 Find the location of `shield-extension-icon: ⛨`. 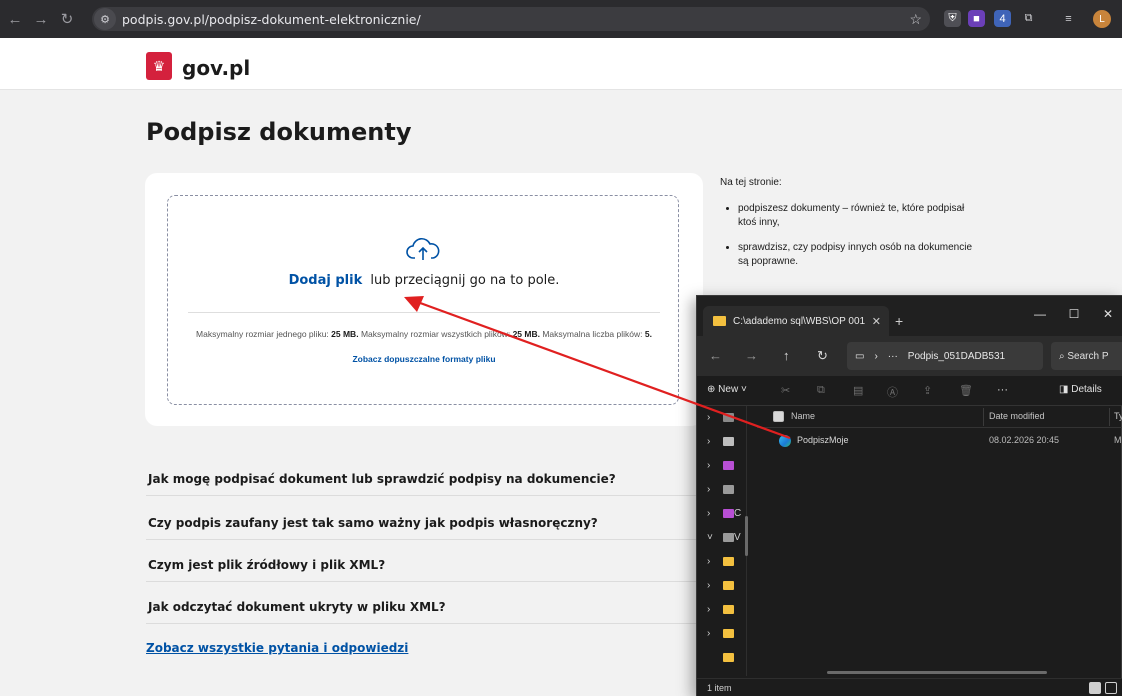

shield-extension-icon: ⛨ is located at coordinates (952, 18).